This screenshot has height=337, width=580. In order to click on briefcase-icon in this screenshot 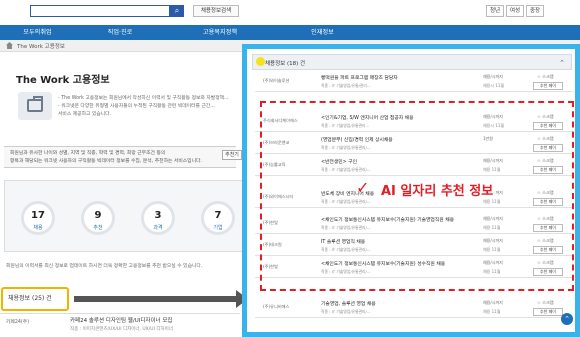, I will do `click(35, 104)`.